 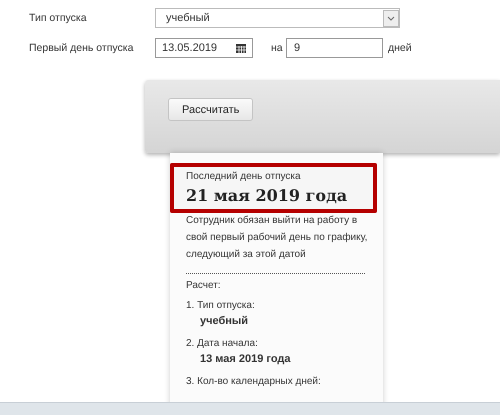 What do you see at coordinates (267, 195) in the screenshot?
I see `result-date: 21 мая 2019 года` at bounding box center [267, 195].